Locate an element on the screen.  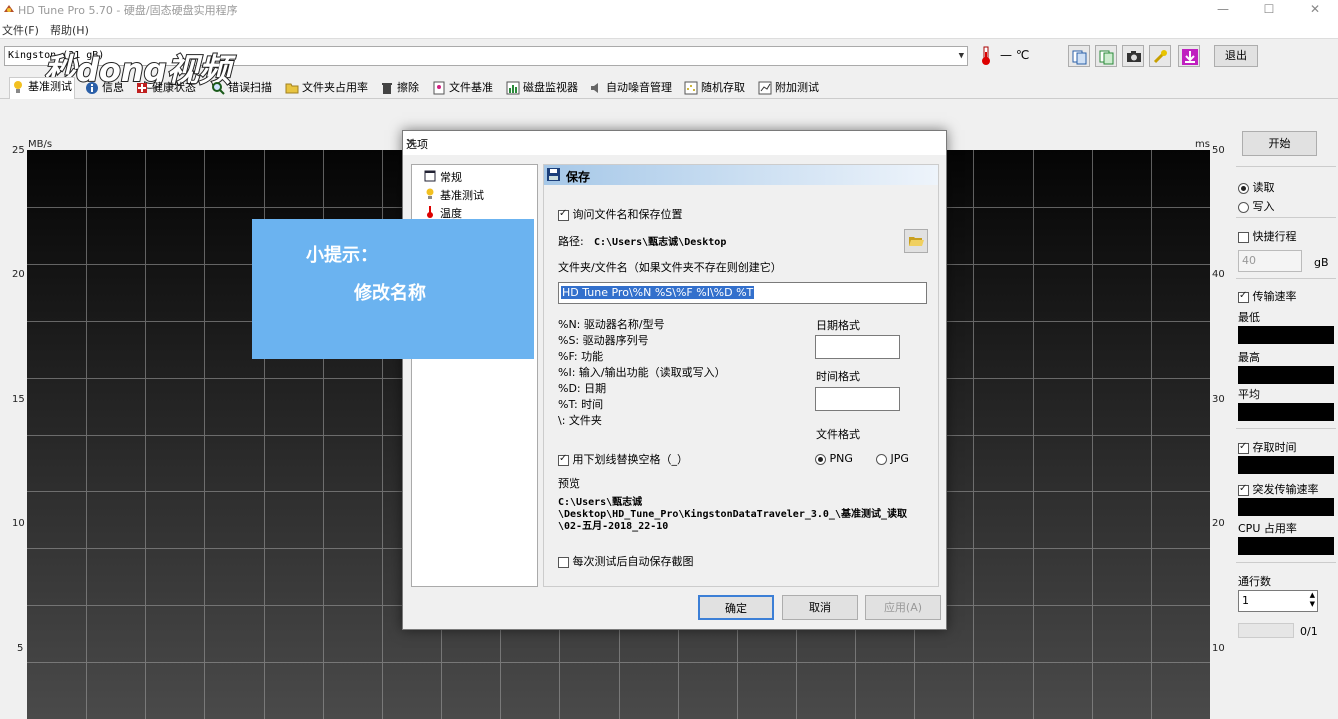
download-icon is located at coordinates (1190, 57).